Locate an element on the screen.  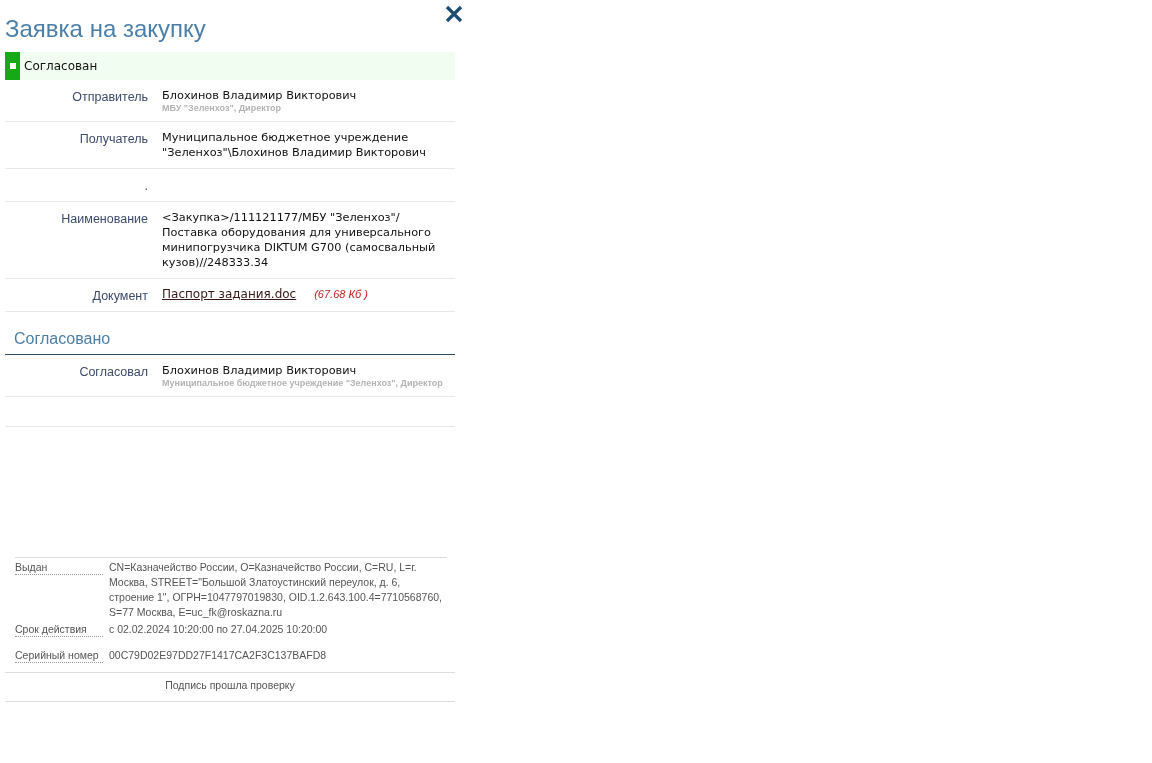
status-marker is located at coordinates (12, 66).